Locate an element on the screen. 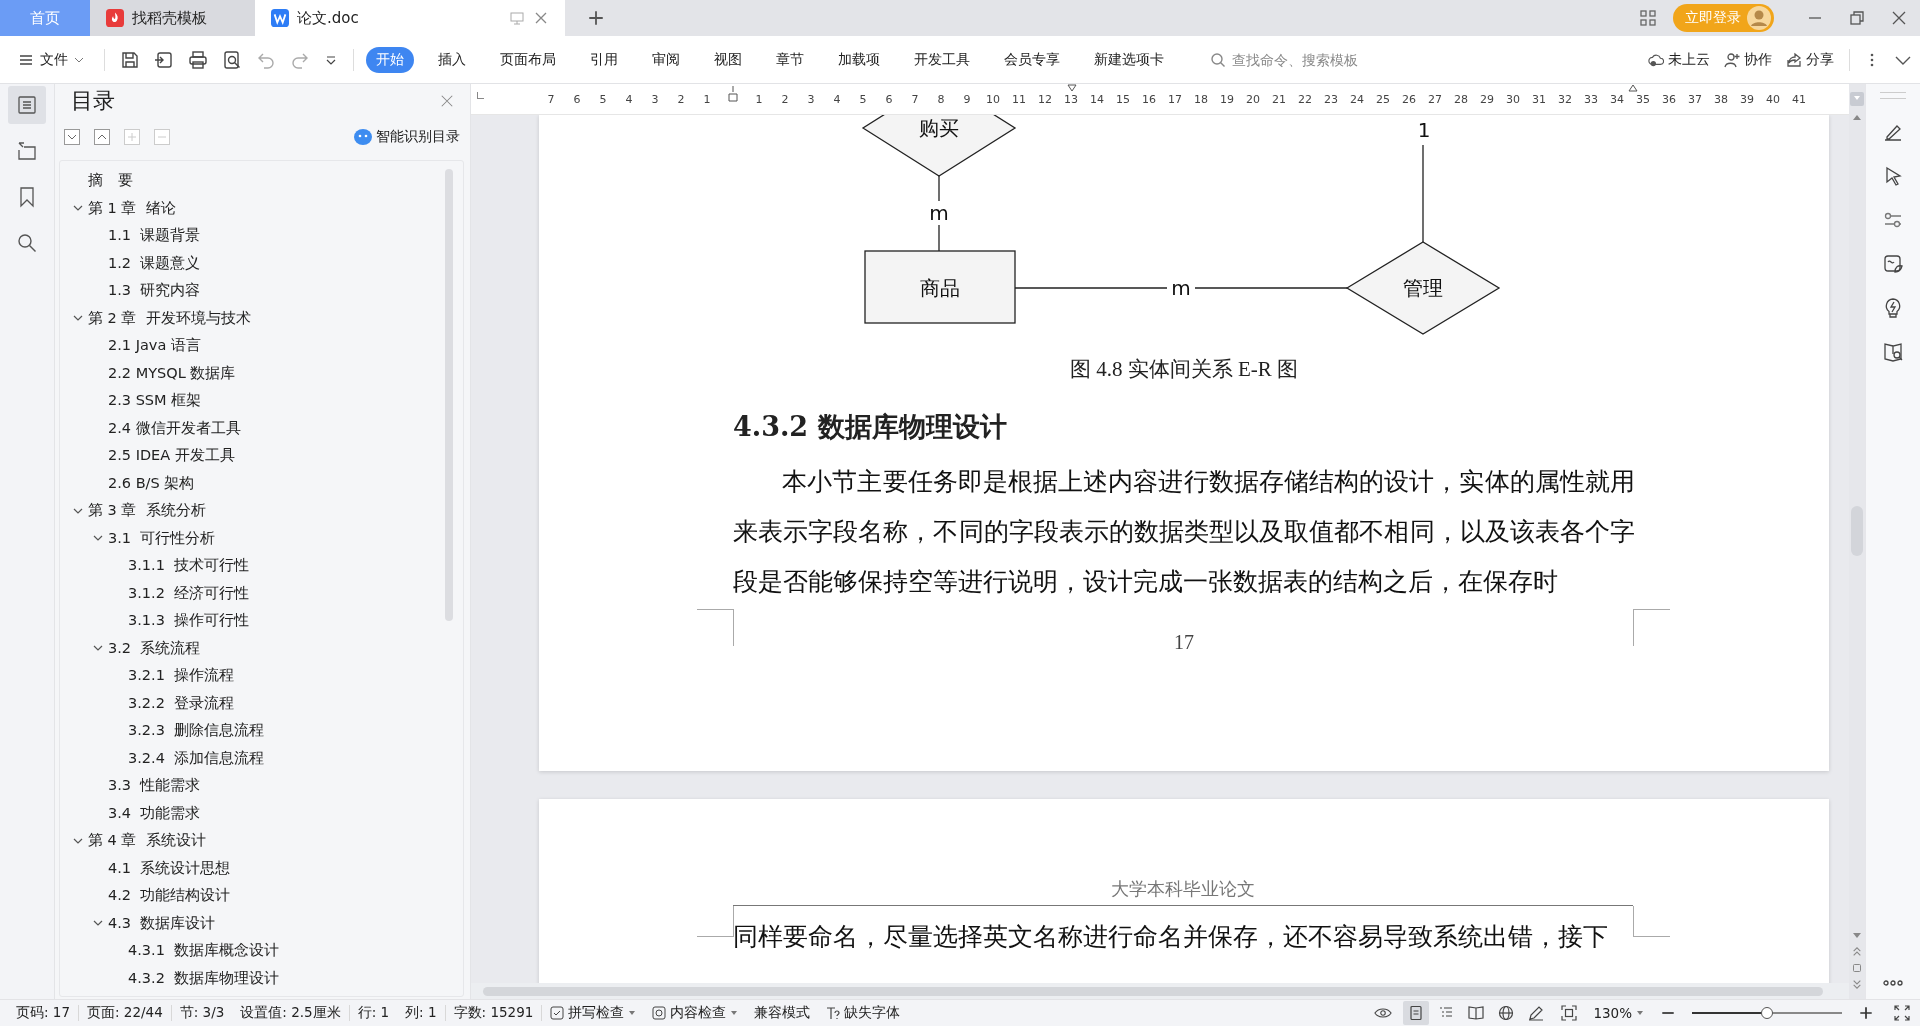  toc-entry: 4.2 功能结构设计 is located at coordinates (169, 896).